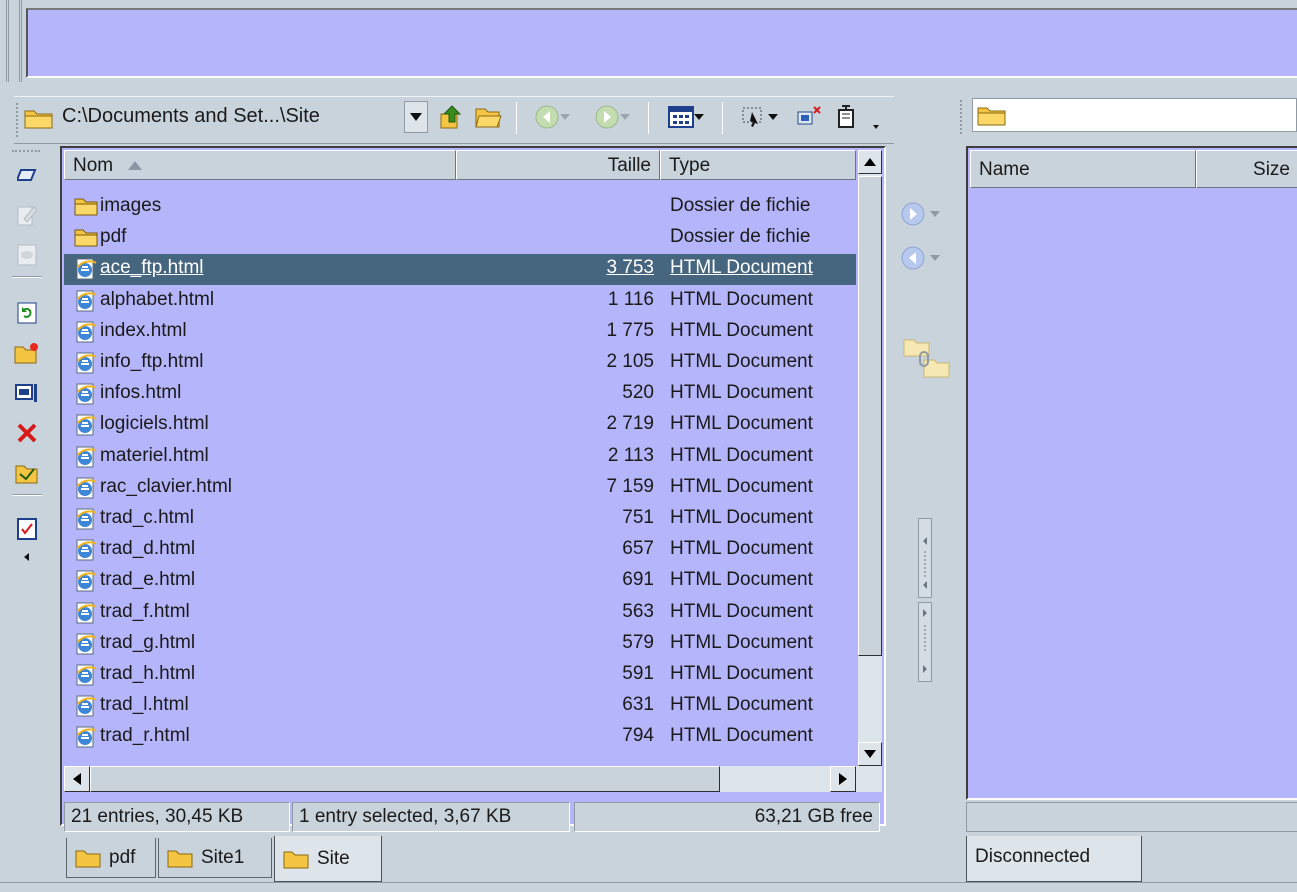 The image size is (1297, 892). I want to click on path-combo: C:\Documents and Set...\Site, so click(226, 117).